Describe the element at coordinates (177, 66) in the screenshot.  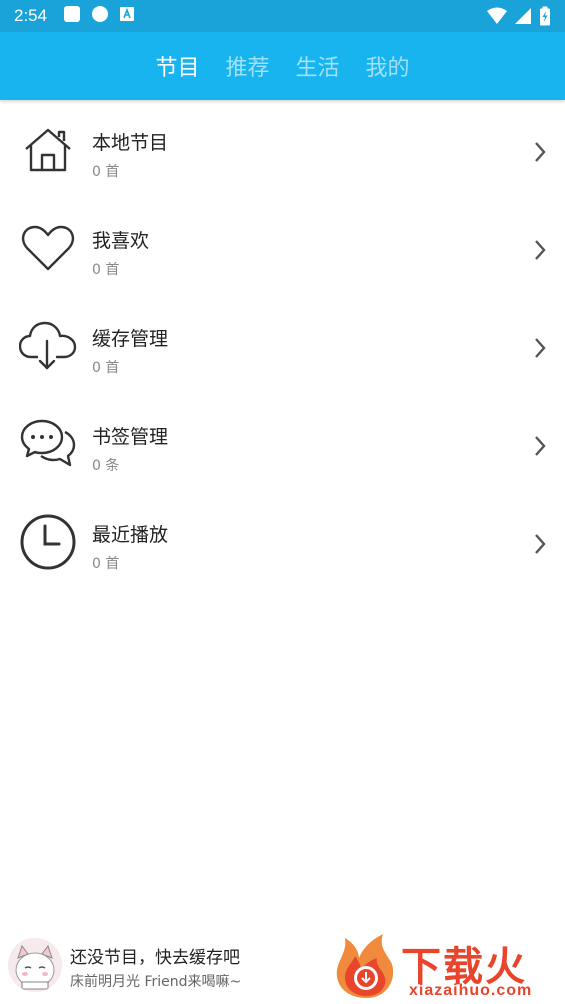
I see `tab-programs: 节目` at that location.